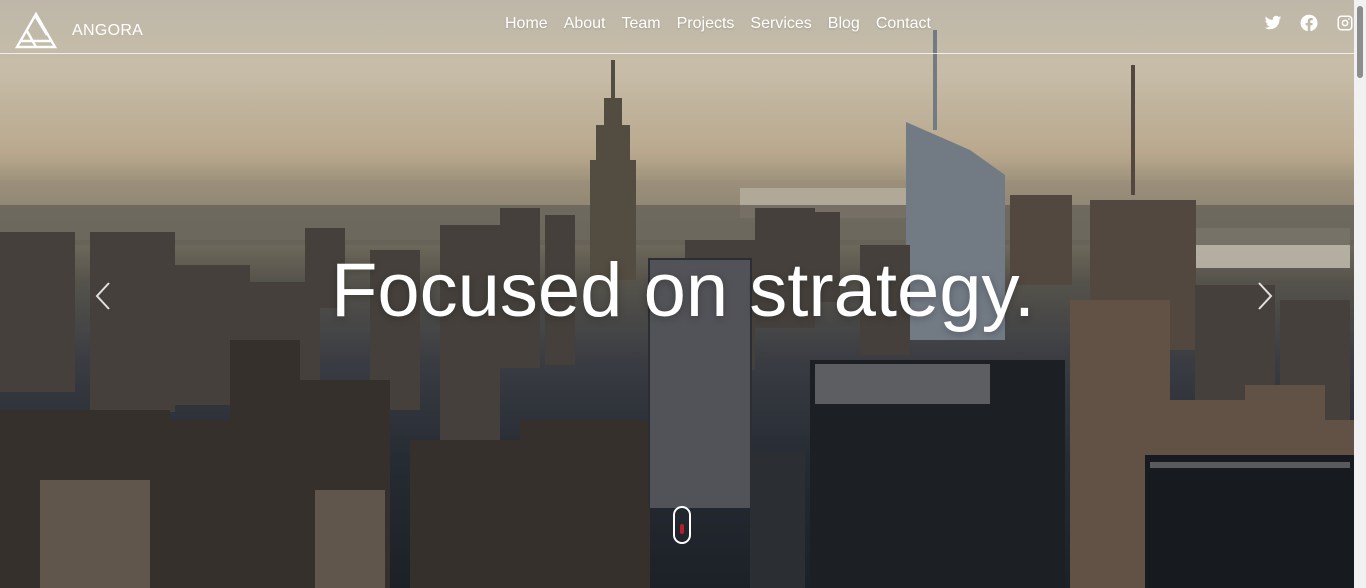  I want to click on facebook-link, so click(1309, 23).